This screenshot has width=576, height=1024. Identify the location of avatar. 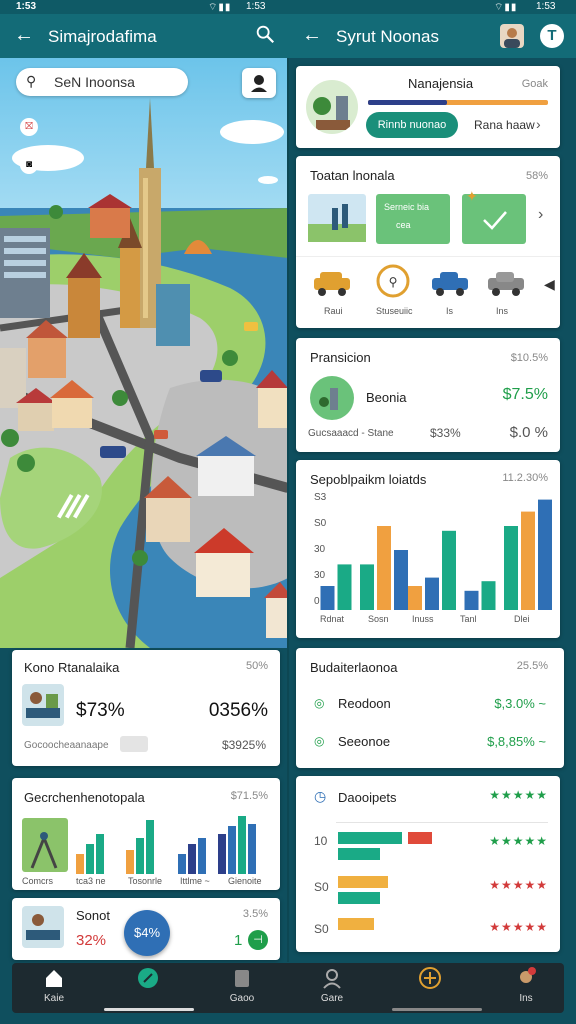
(512, 36).